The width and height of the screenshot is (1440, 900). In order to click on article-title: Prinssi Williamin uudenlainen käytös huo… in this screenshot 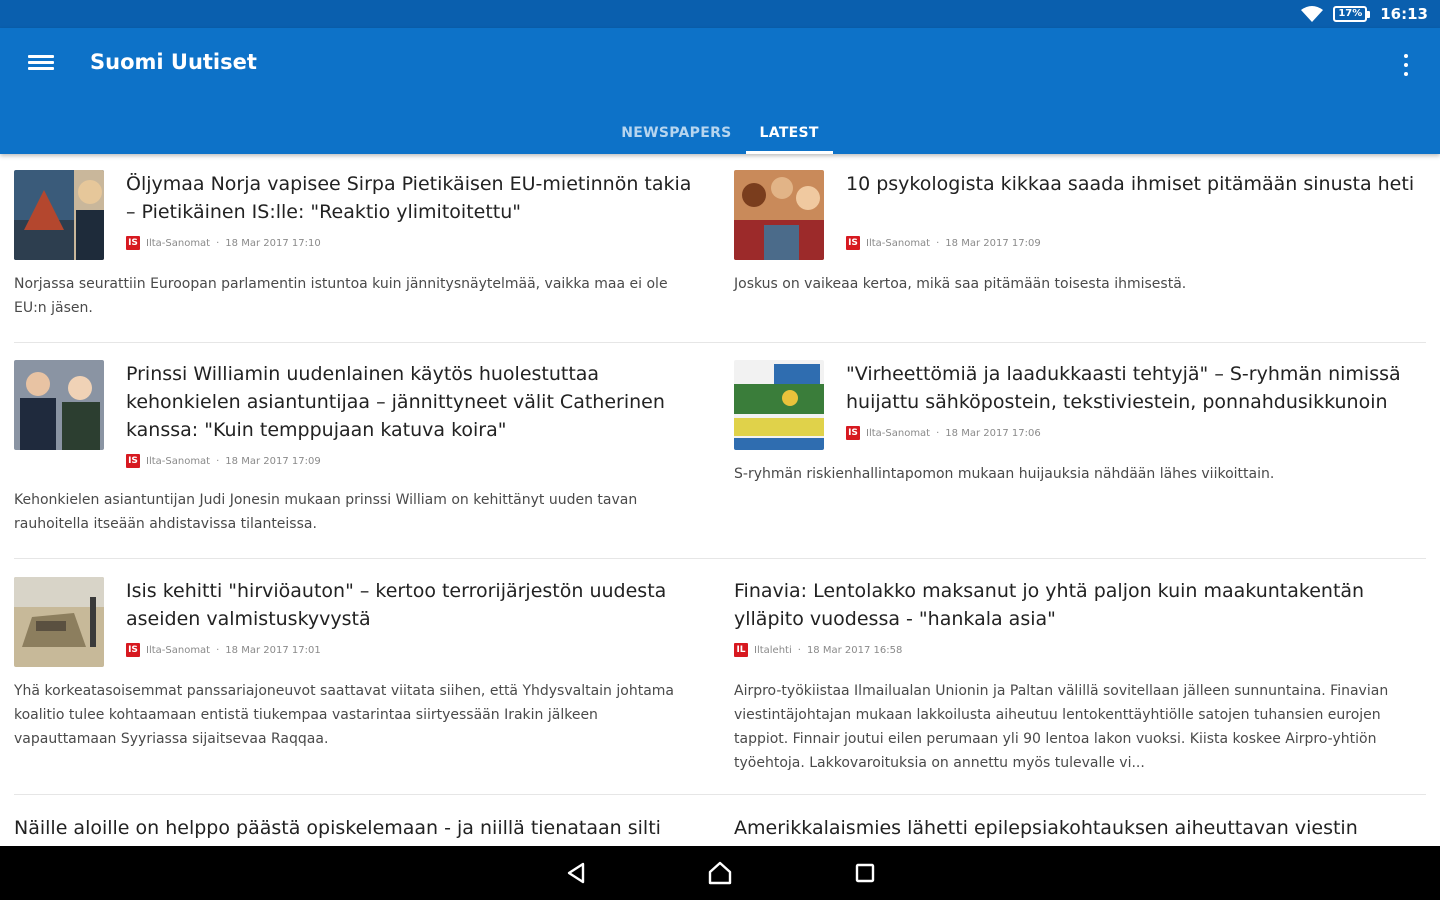, I will do `click(395, 402)`.